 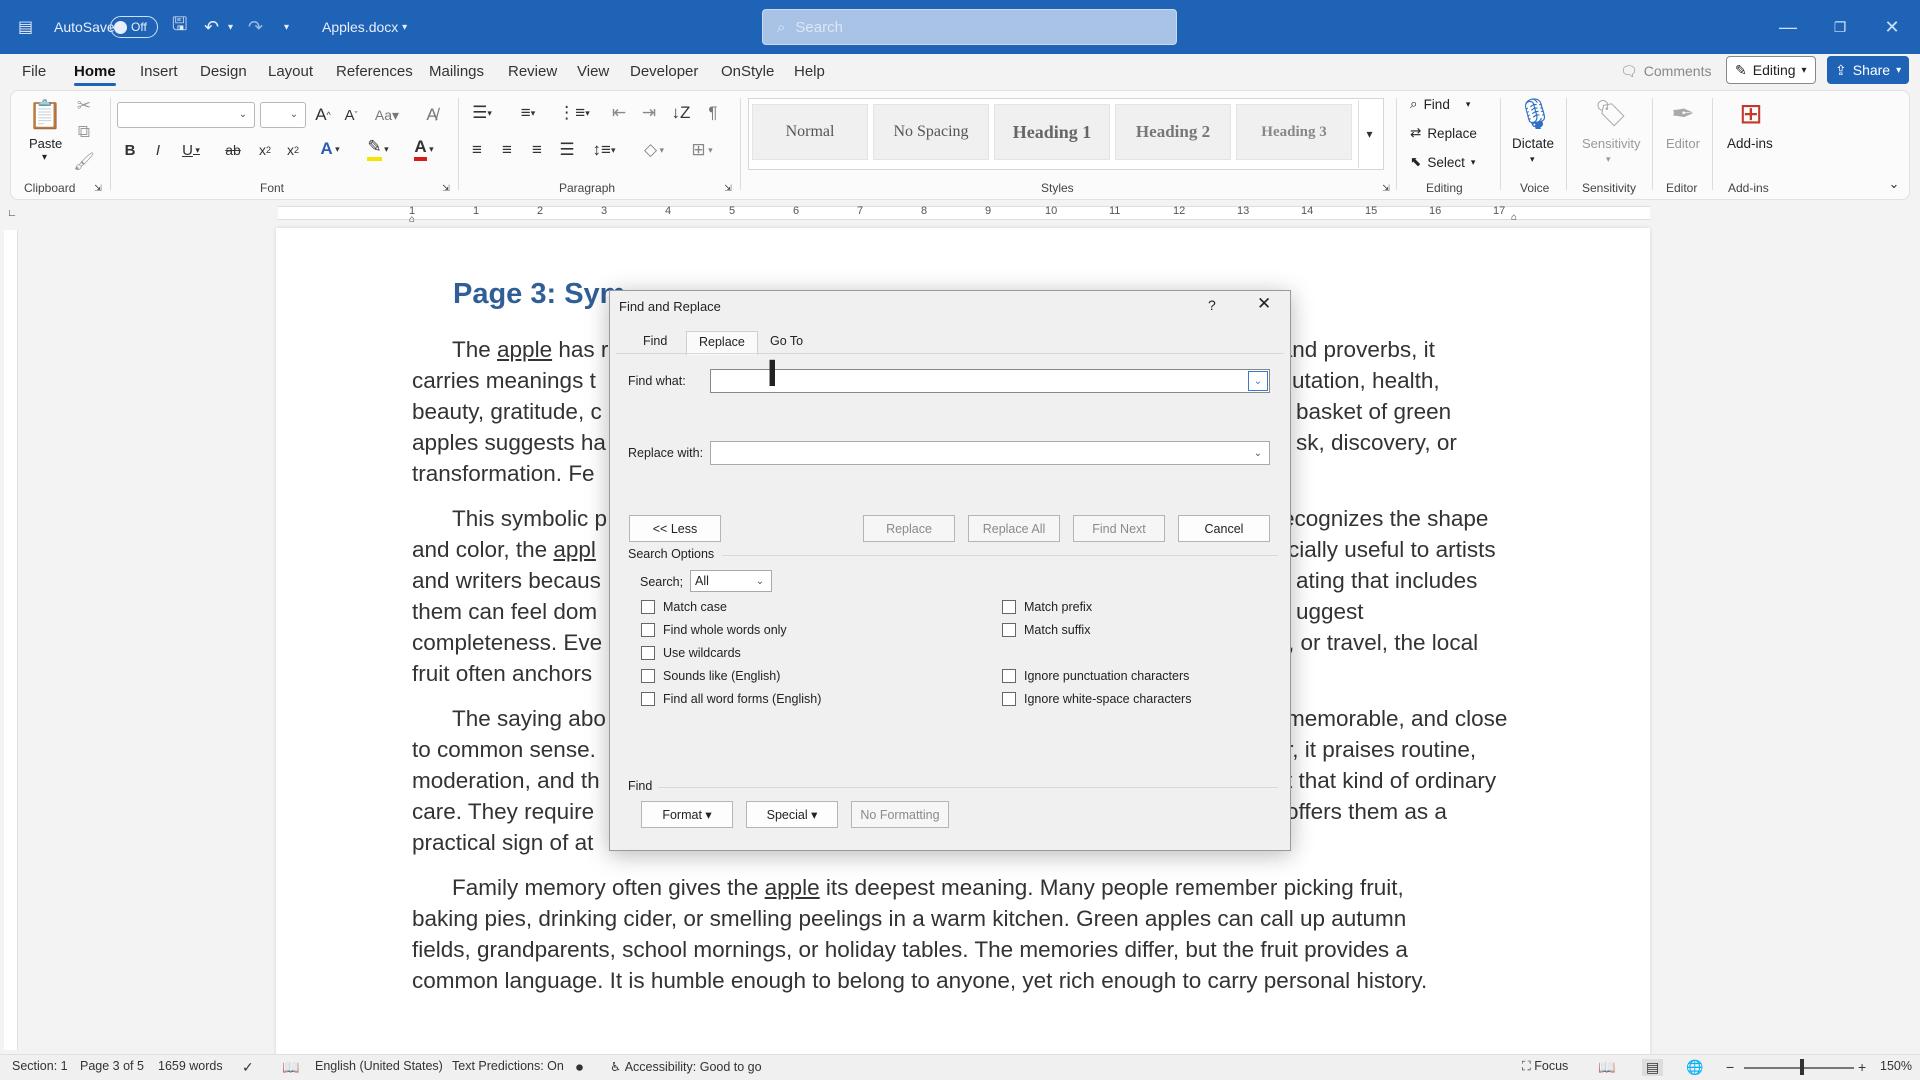 I want to click on paste-icon: 📋, so click(x=45, y=114).